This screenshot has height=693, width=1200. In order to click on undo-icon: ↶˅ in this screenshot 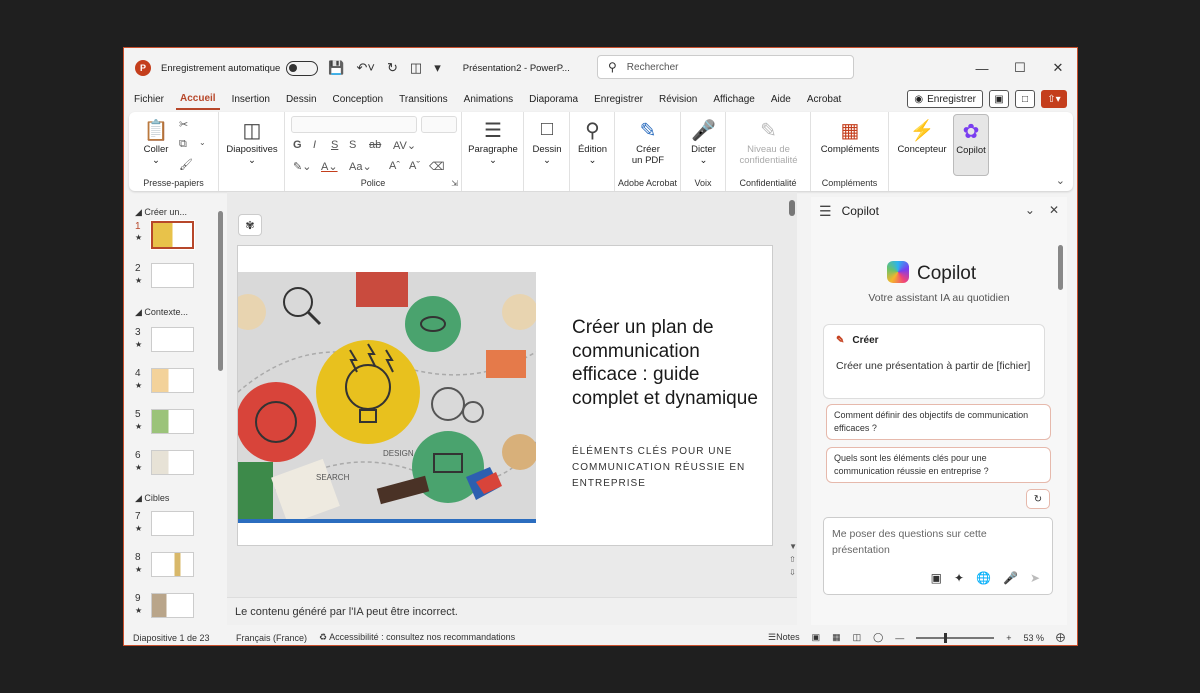, I will do `click(366, 68)`.